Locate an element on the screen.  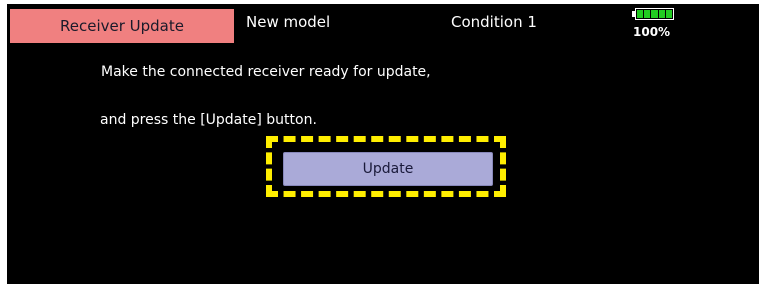
model-name: New model is located at coordinates (288, 22).